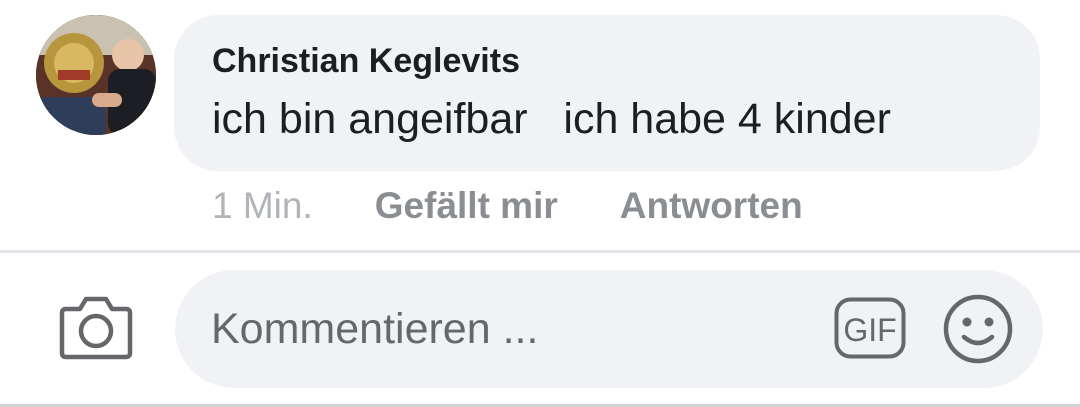 The width and height of the screenshot is (1080, 407). I want to click on comment-text: ich bin angeifbar ich habe 4 kinder, so click(551, 119).